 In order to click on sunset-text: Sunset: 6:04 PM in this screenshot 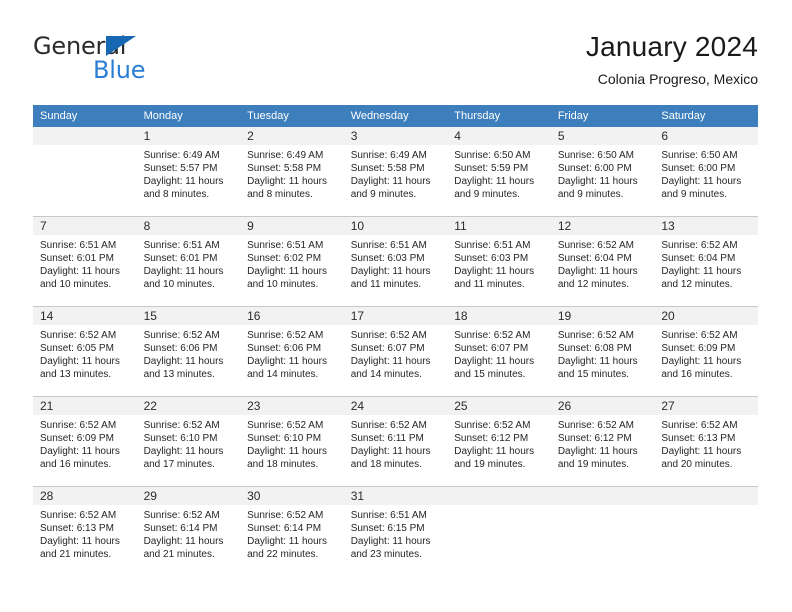, I will do `click(698, 259)`.